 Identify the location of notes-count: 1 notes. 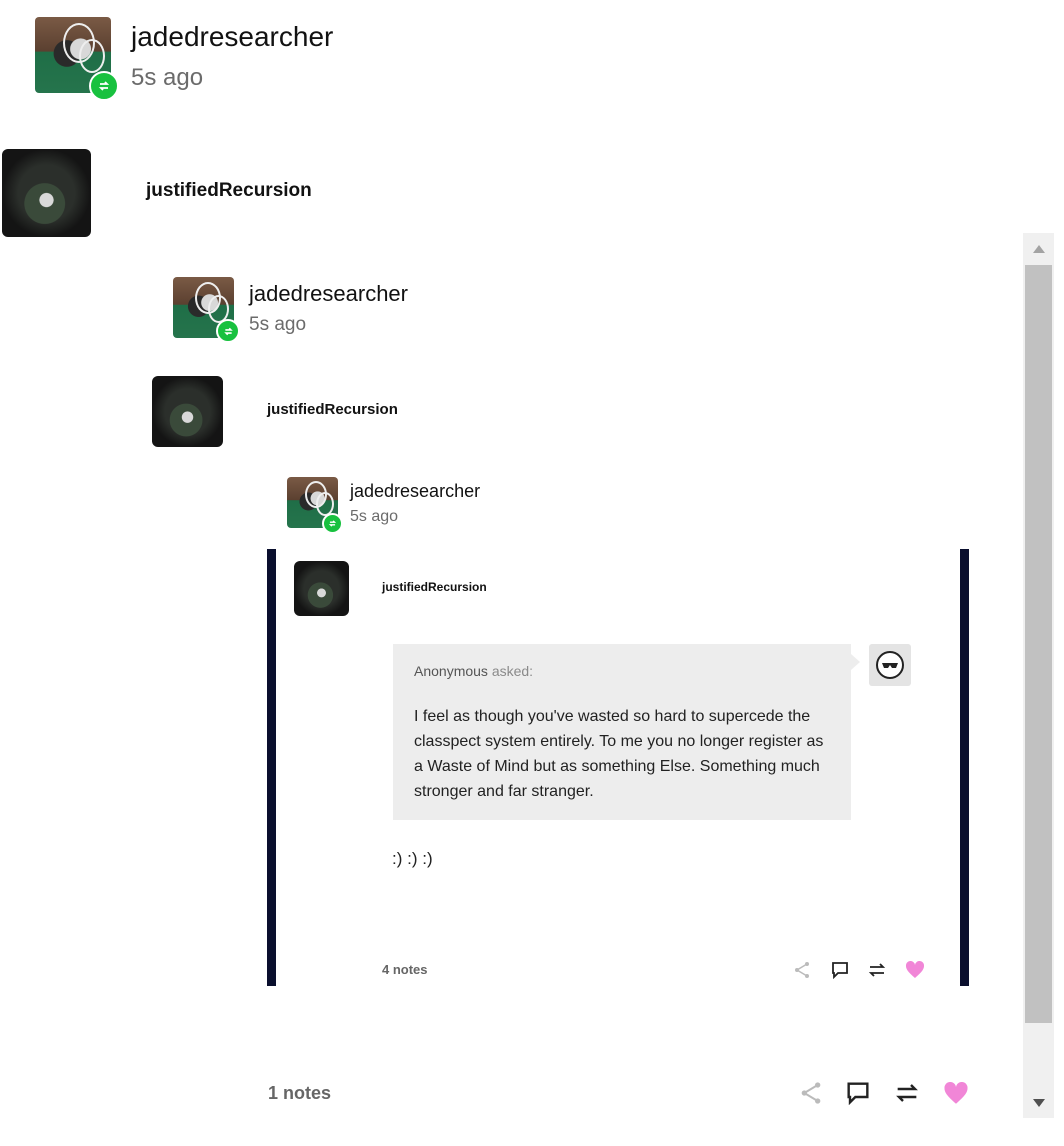
(299, 1093).